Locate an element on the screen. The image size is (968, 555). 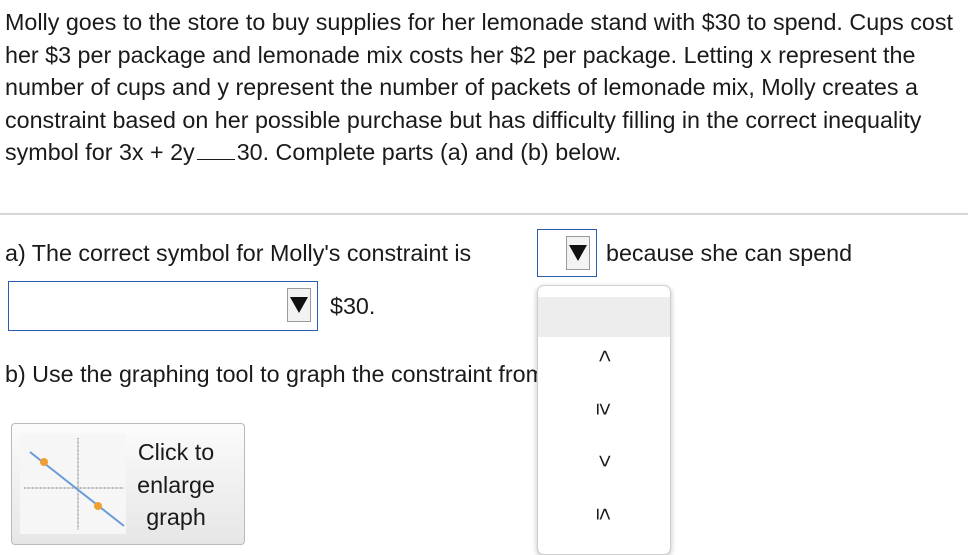
section-divider is located at coordinates (484, 214).